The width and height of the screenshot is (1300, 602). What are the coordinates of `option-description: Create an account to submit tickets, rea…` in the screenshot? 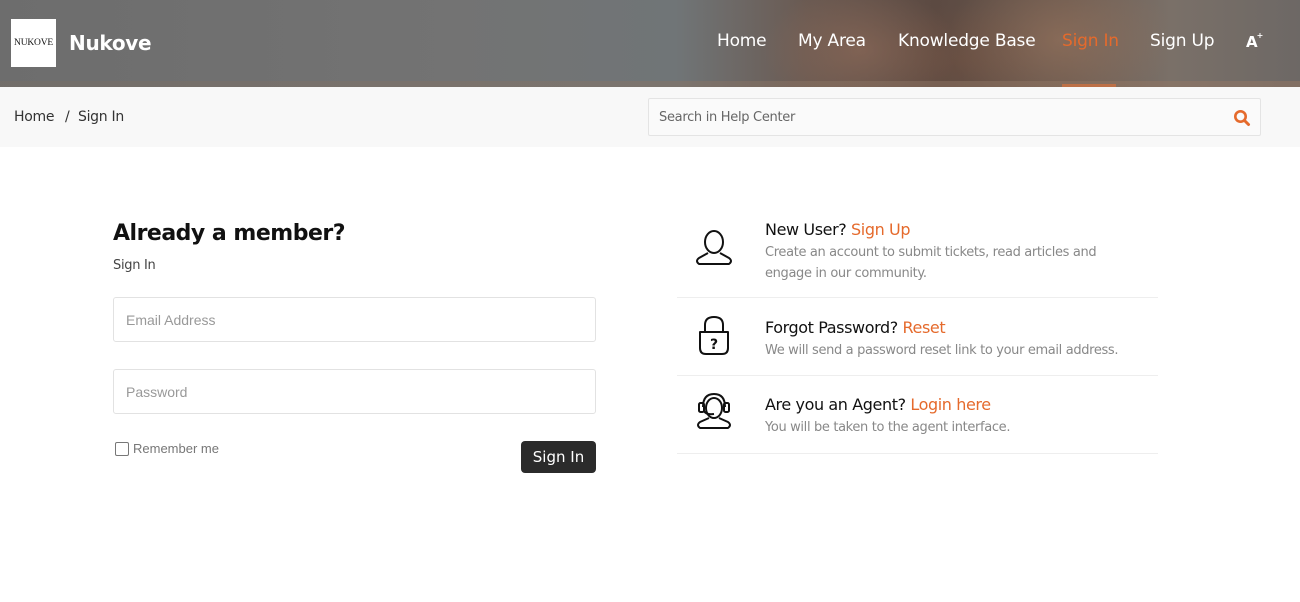 It's located at (931, 263).